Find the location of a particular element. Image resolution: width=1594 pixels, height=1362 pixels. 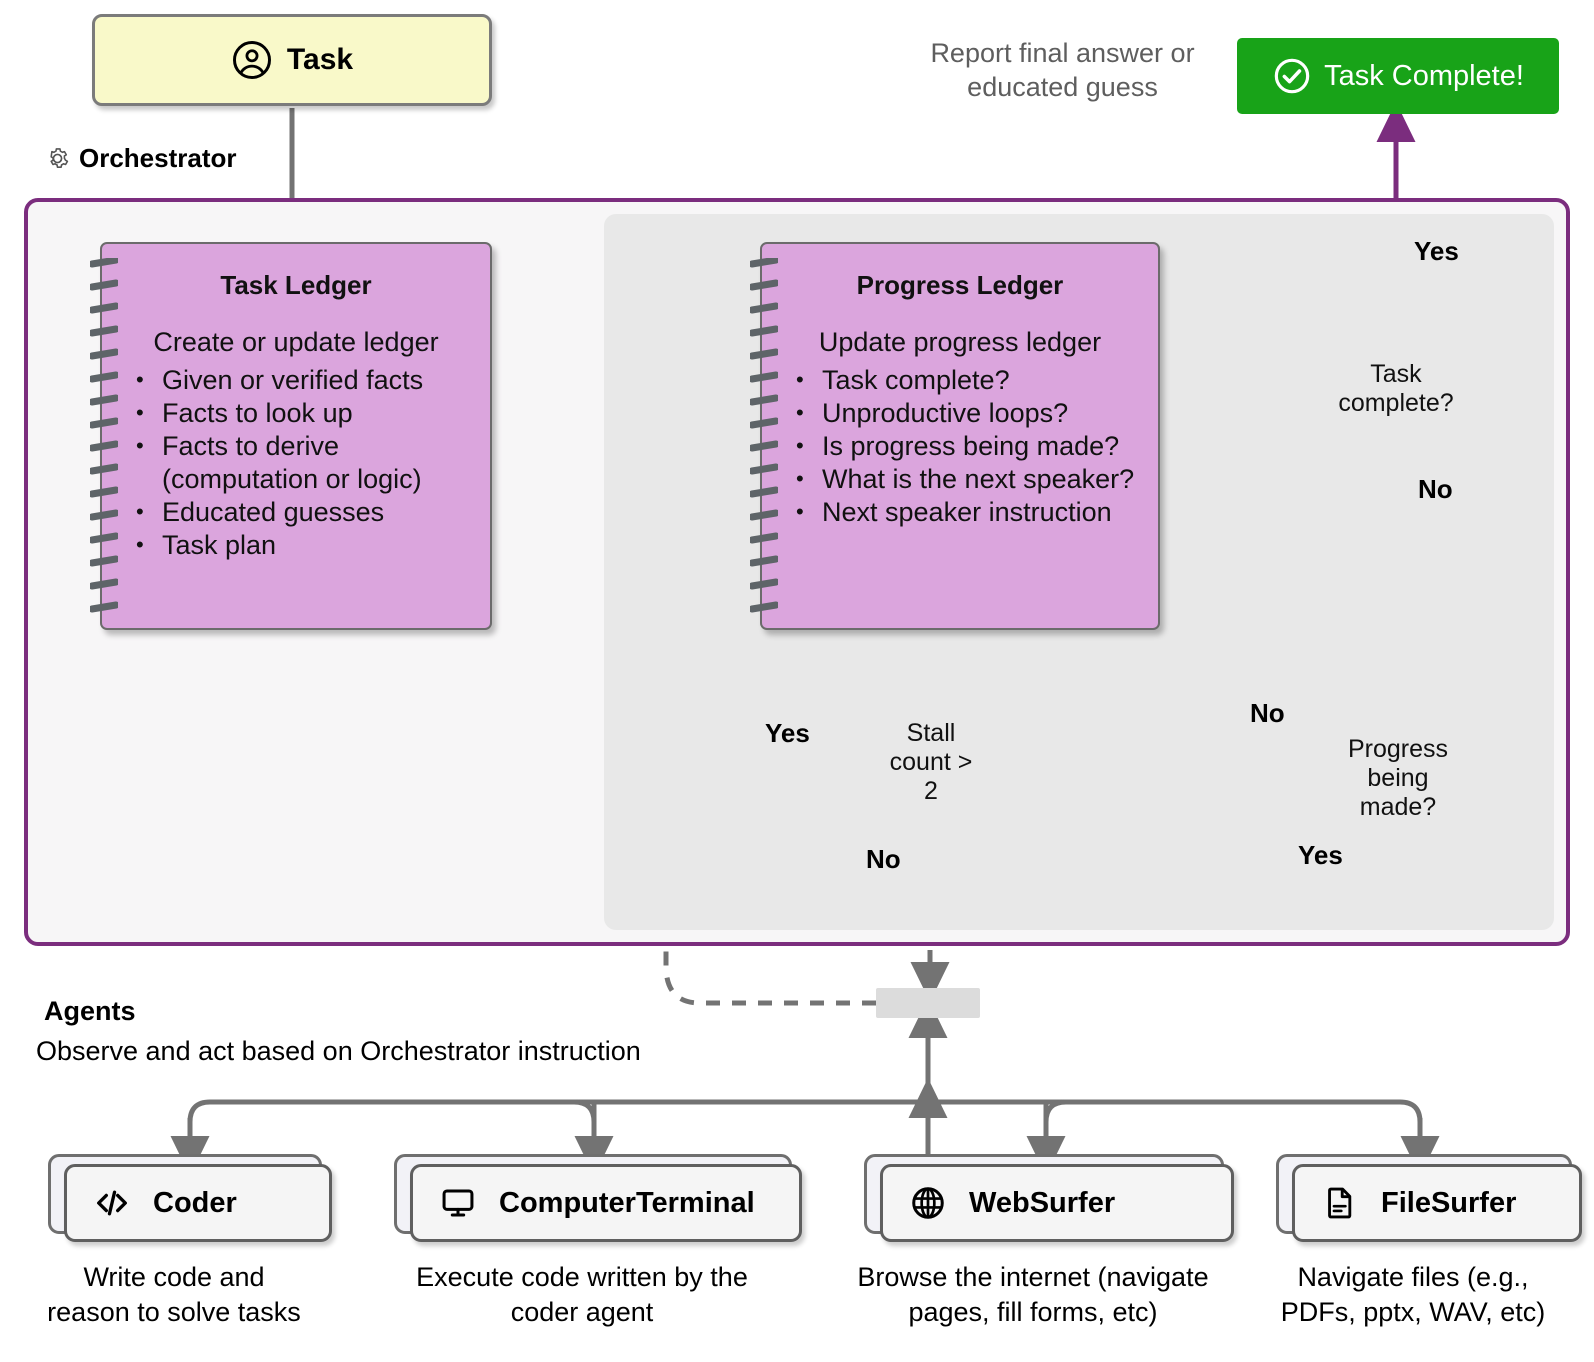

list-item: Given or verified facts is located at coordinates (308, 380).